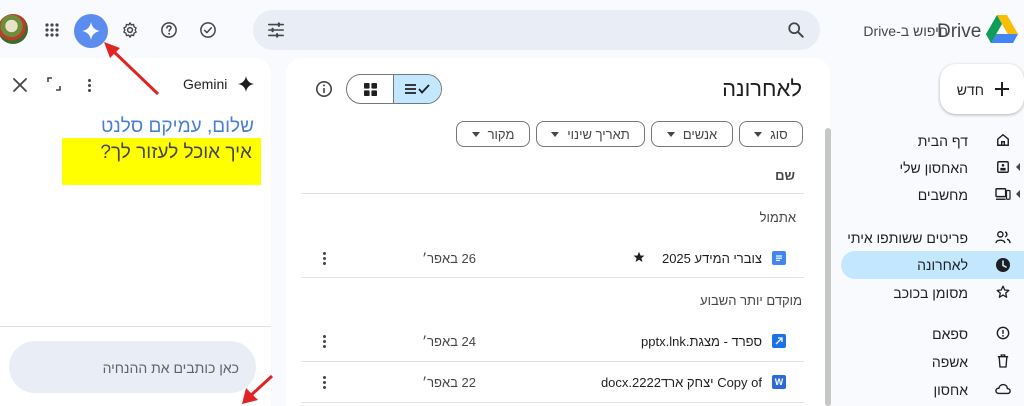 This screenshot has height=406, width=1024. What do you see at coordinates (942, 195) in the screenshot?
I see `sidebar-item-label: מחשבים` at bounding box center [942, 195].